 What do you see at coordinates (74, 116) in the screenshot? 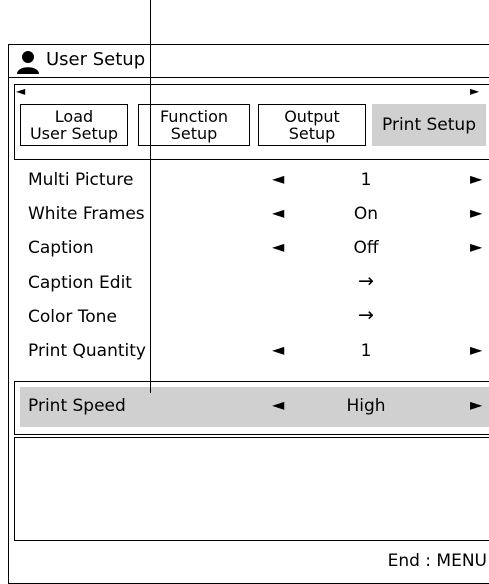
I see `tab-label-line1: Load` at bounding box center [74, 116].